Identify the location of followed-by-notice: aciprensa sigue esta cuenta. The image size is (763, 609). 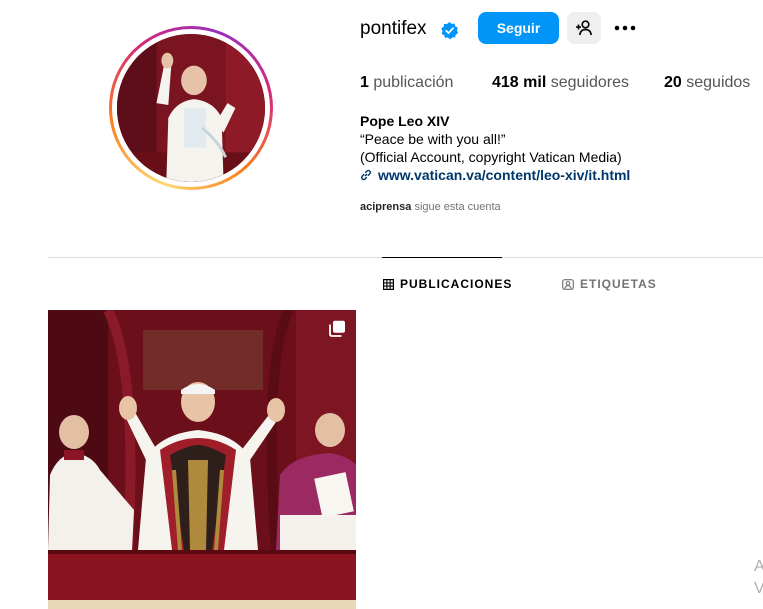
(430, 207).